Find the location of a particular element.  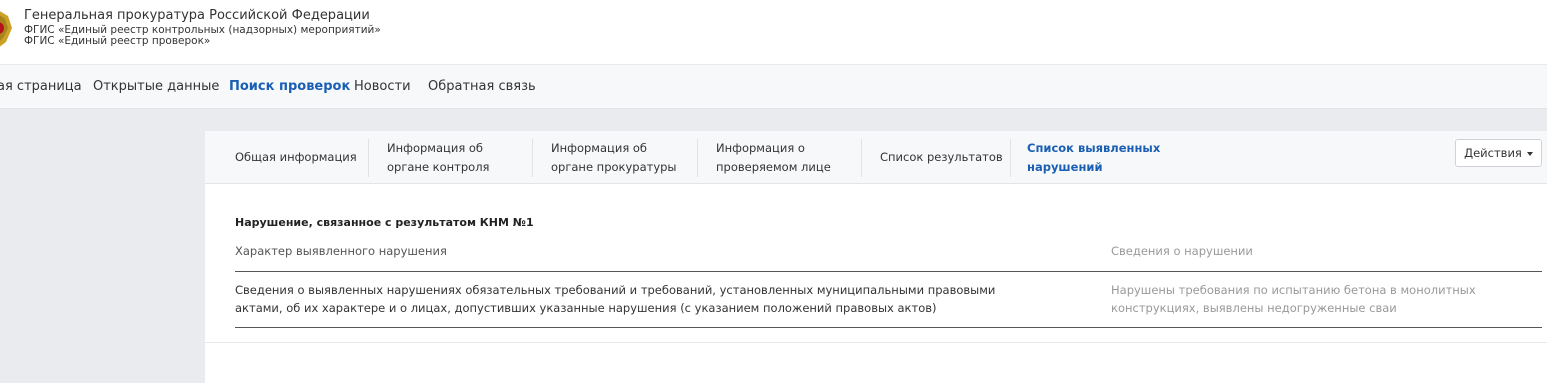

table-bottom-rule is located at coordinates (888, 327).